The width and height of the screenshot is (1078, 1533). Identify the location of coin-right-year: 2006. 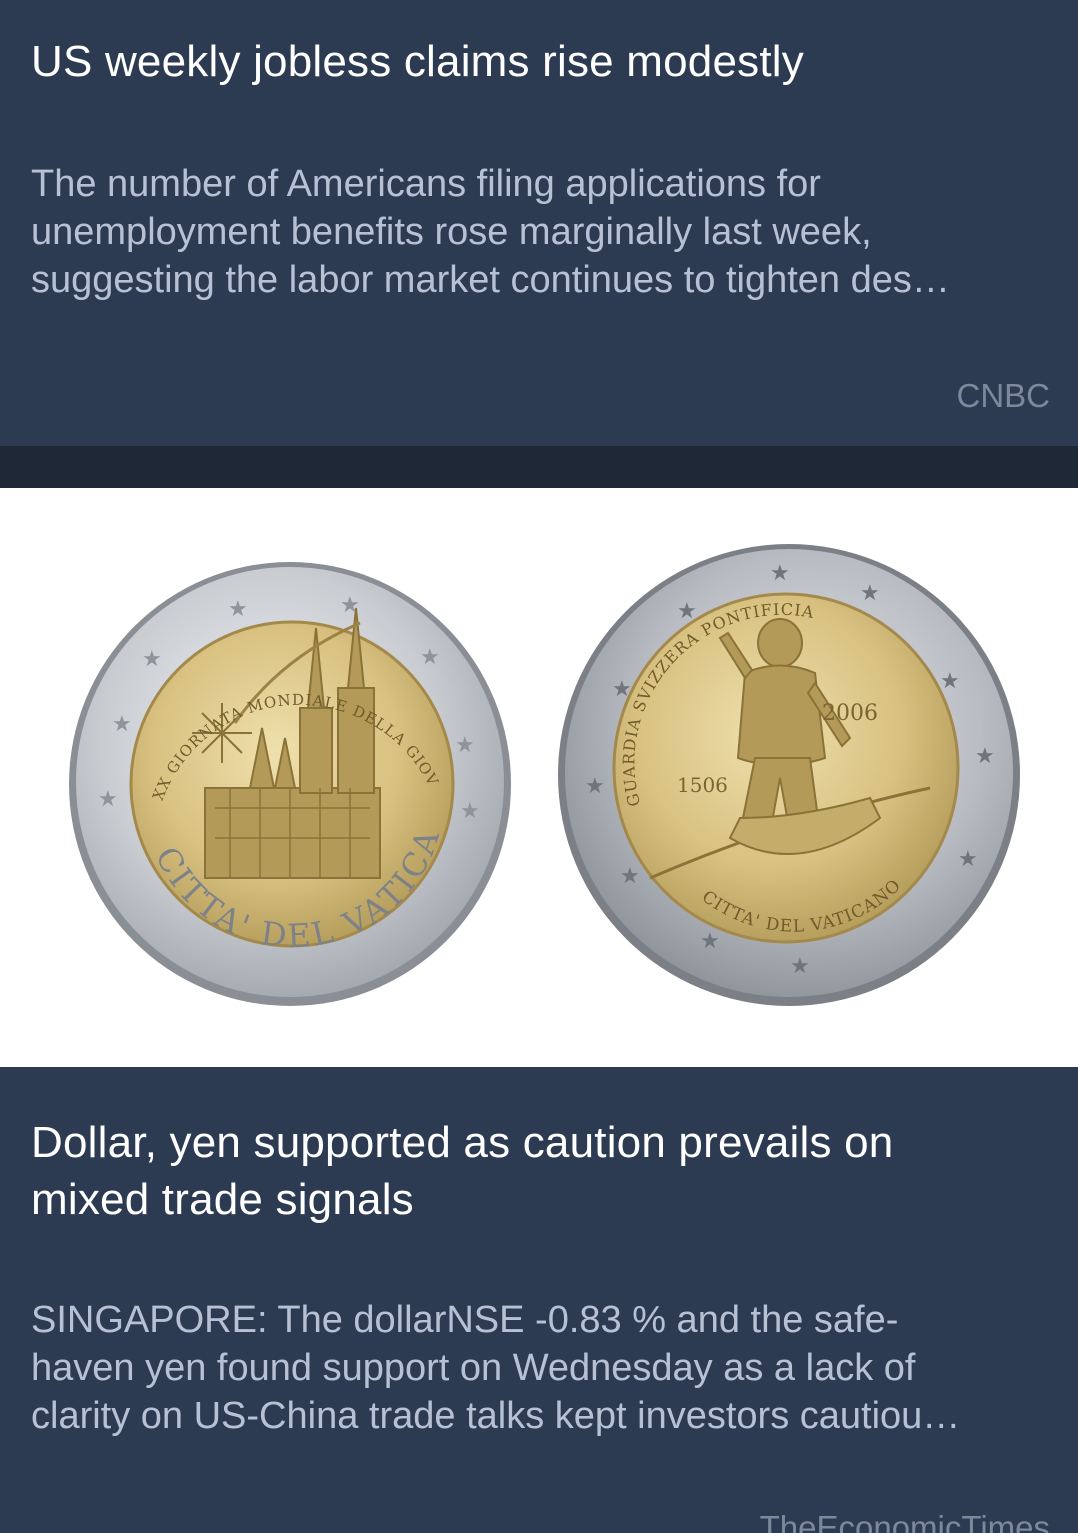
(850, 713).